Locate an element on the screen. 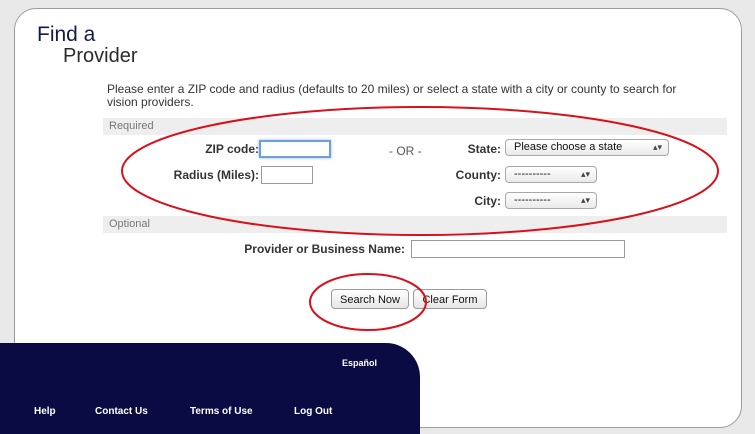  county-select: ---------- ▴▾ is located at coordinates (551, 174).